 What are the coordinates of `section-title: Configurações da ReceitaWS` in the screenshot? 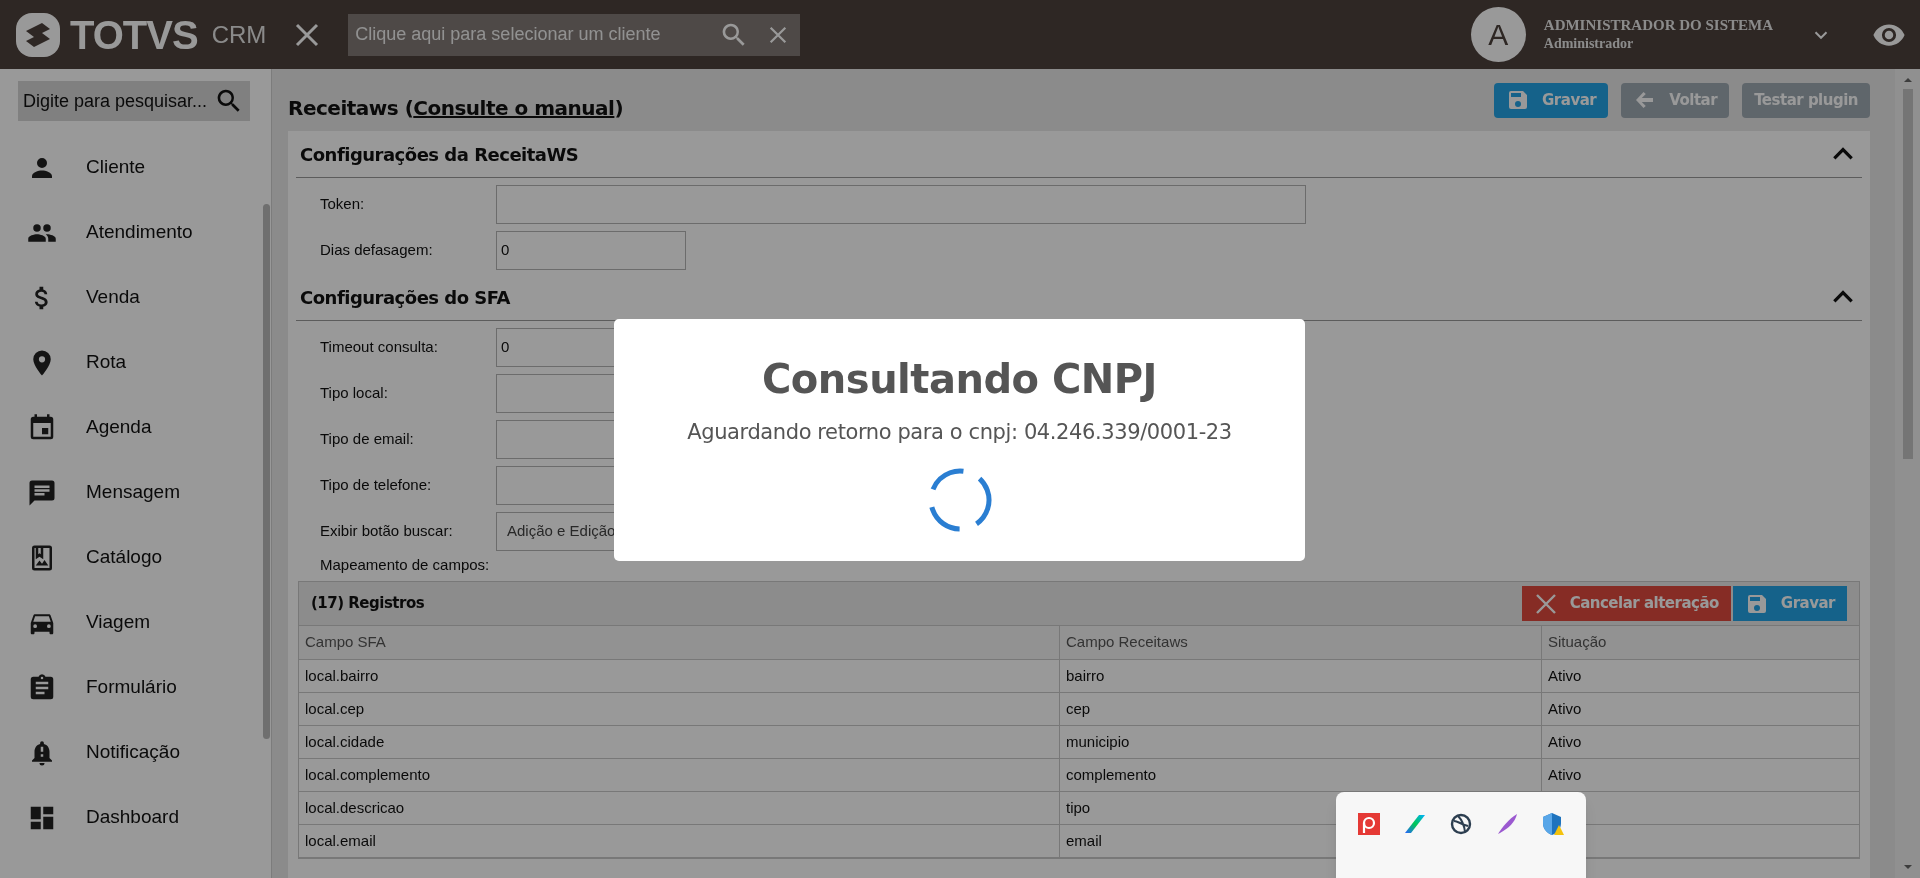 It's located at (439, 154).